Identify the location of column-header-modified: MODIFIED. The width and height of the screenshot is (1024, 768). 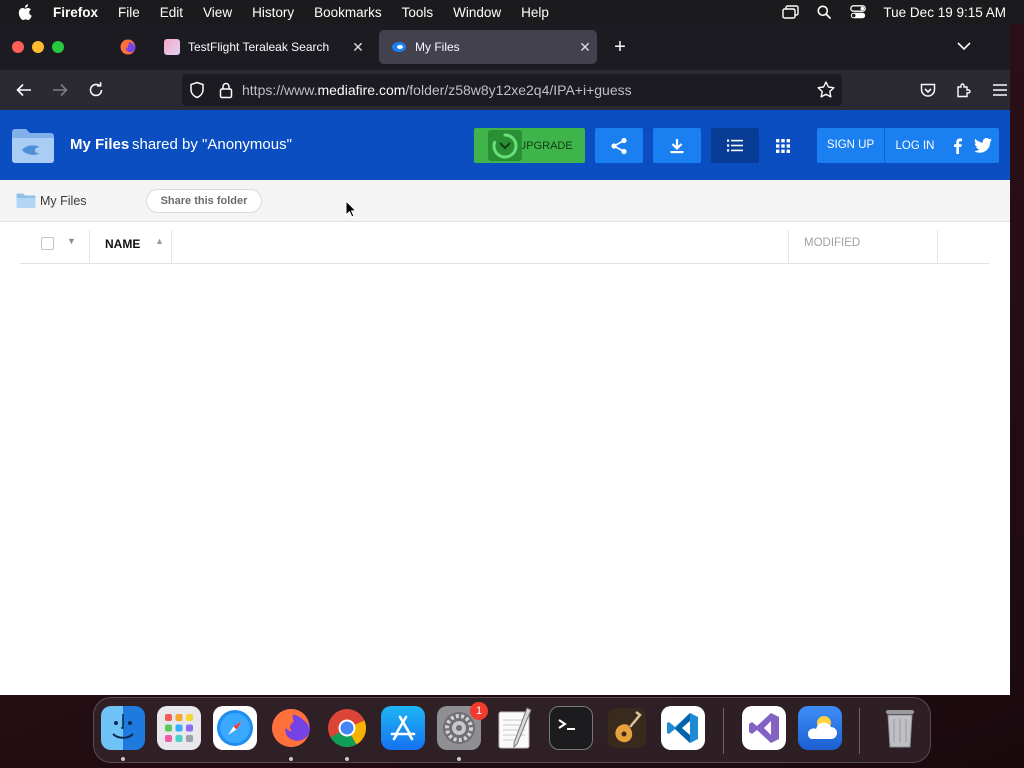
(832, 243).